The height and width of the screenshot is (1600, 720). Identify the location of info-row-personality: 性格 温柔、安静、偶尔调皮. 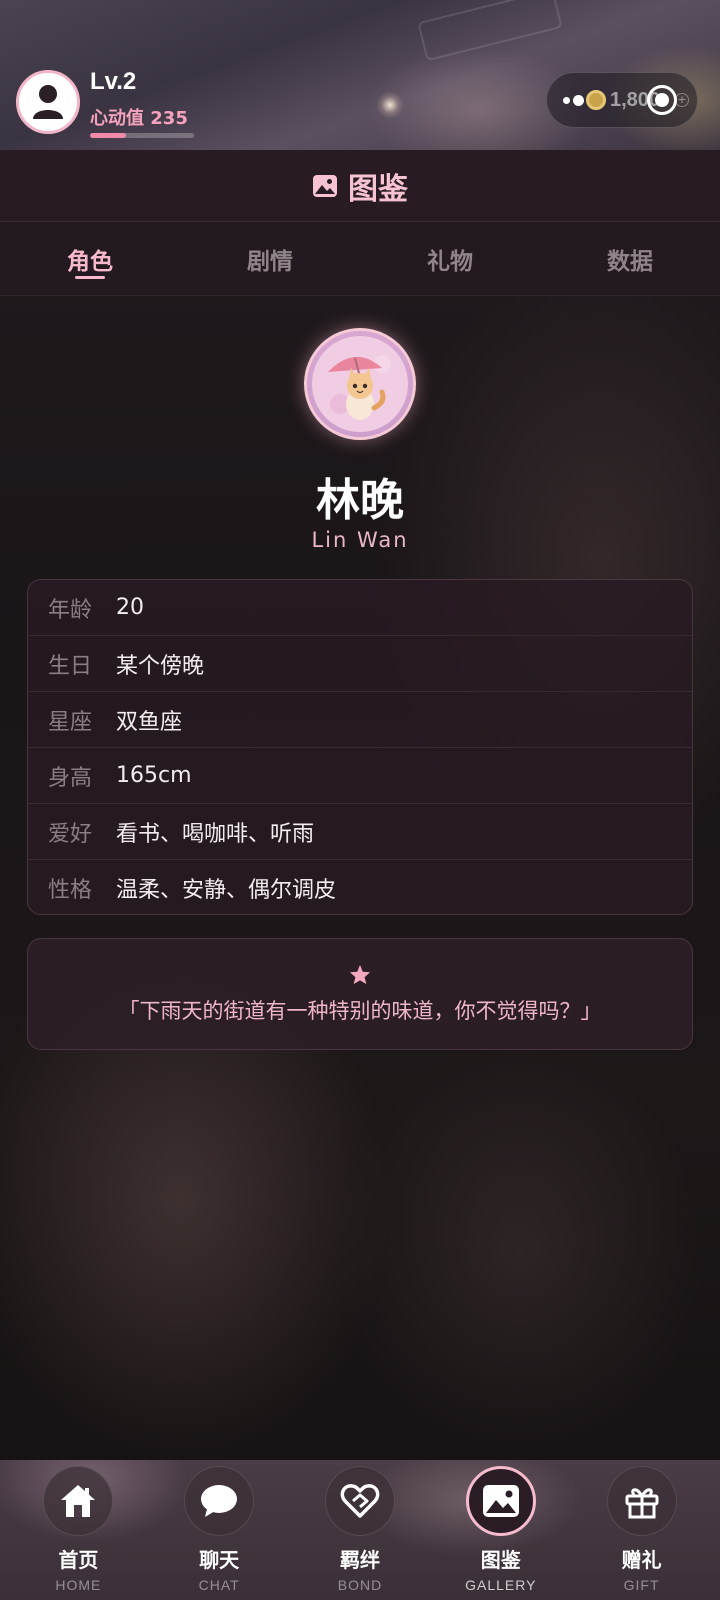
(360, 887).